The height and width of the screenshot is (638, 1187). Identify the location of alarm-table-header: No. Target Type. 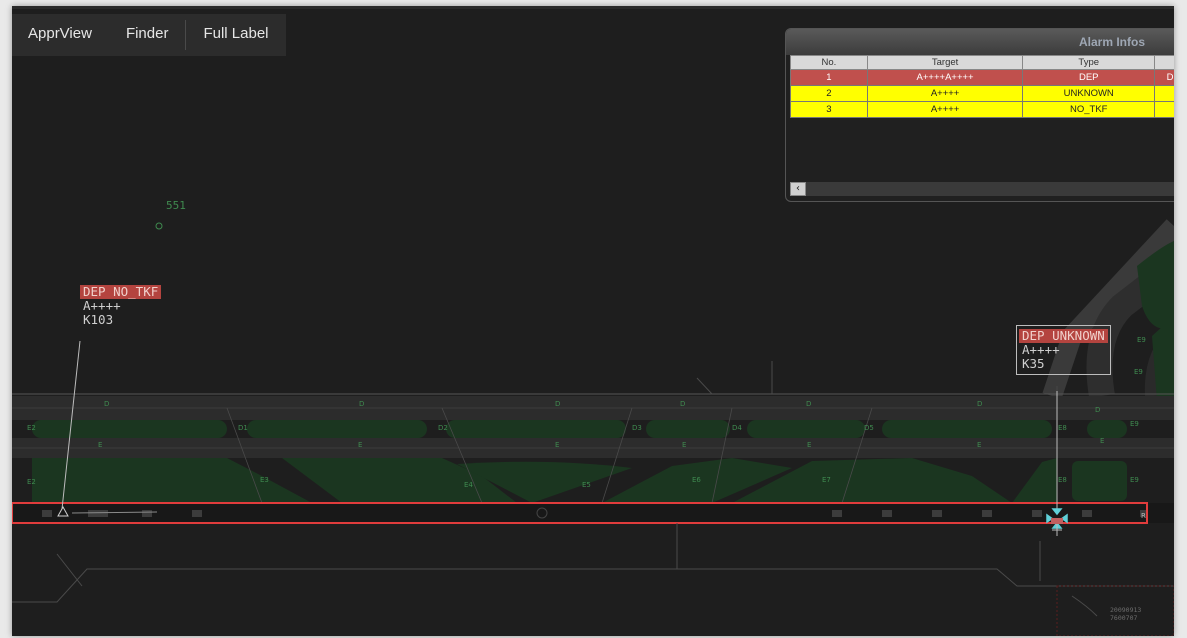
(982, 62).